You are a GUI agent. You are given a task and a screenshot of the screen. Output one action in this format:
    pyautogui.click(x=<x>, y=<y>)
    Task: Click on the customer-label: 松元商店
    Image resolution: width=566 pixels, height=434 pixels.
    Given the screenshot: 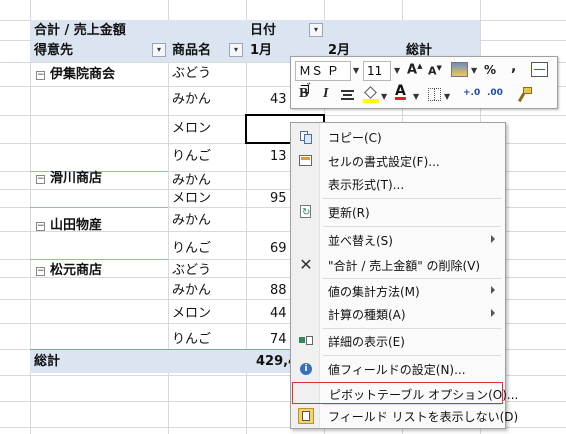 What is the action you would take?
    pyautogui.click(x=76, y=270)
    